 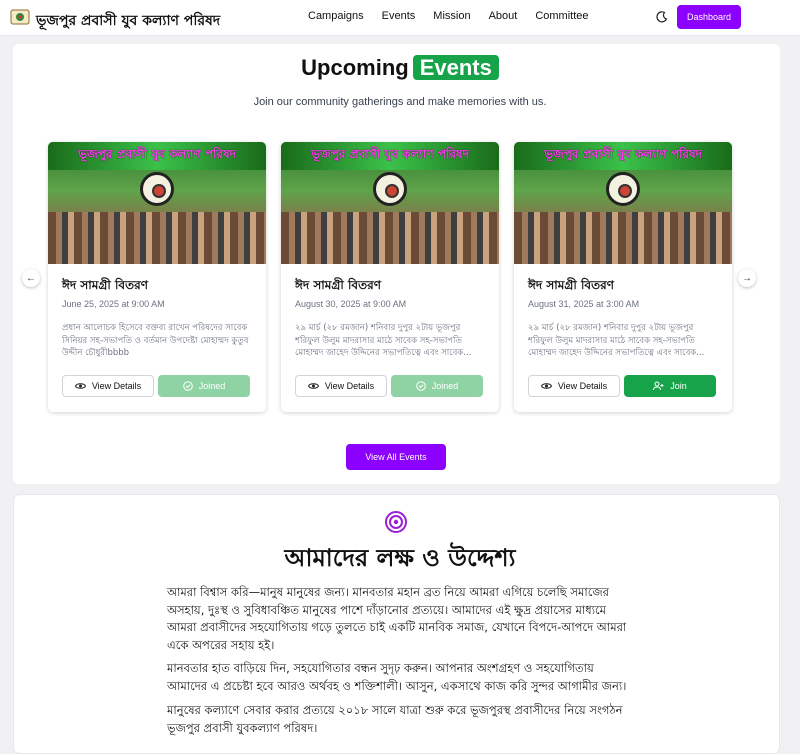 What do you see at coordinates (584, 304) in the screenshot?
I see `event-date: August 31, 2025 at 3:00 AM` at bounding box center [584, 304].